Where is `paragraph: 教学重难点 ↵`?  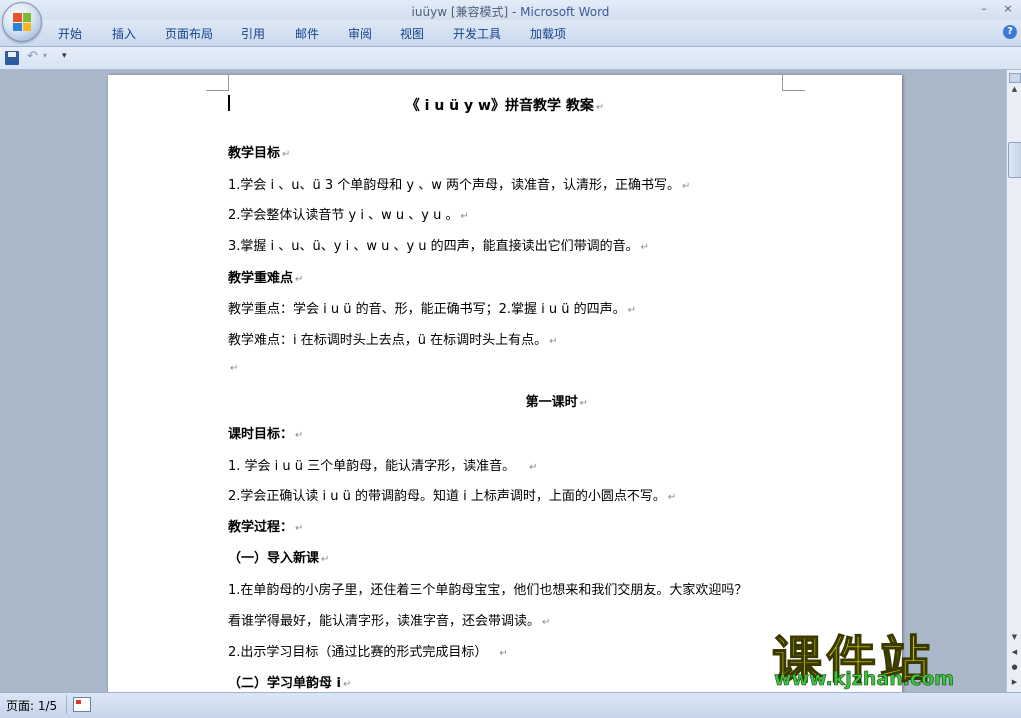
paragraph: 教学重难点 ↵ is located at coordinates (265, 276).